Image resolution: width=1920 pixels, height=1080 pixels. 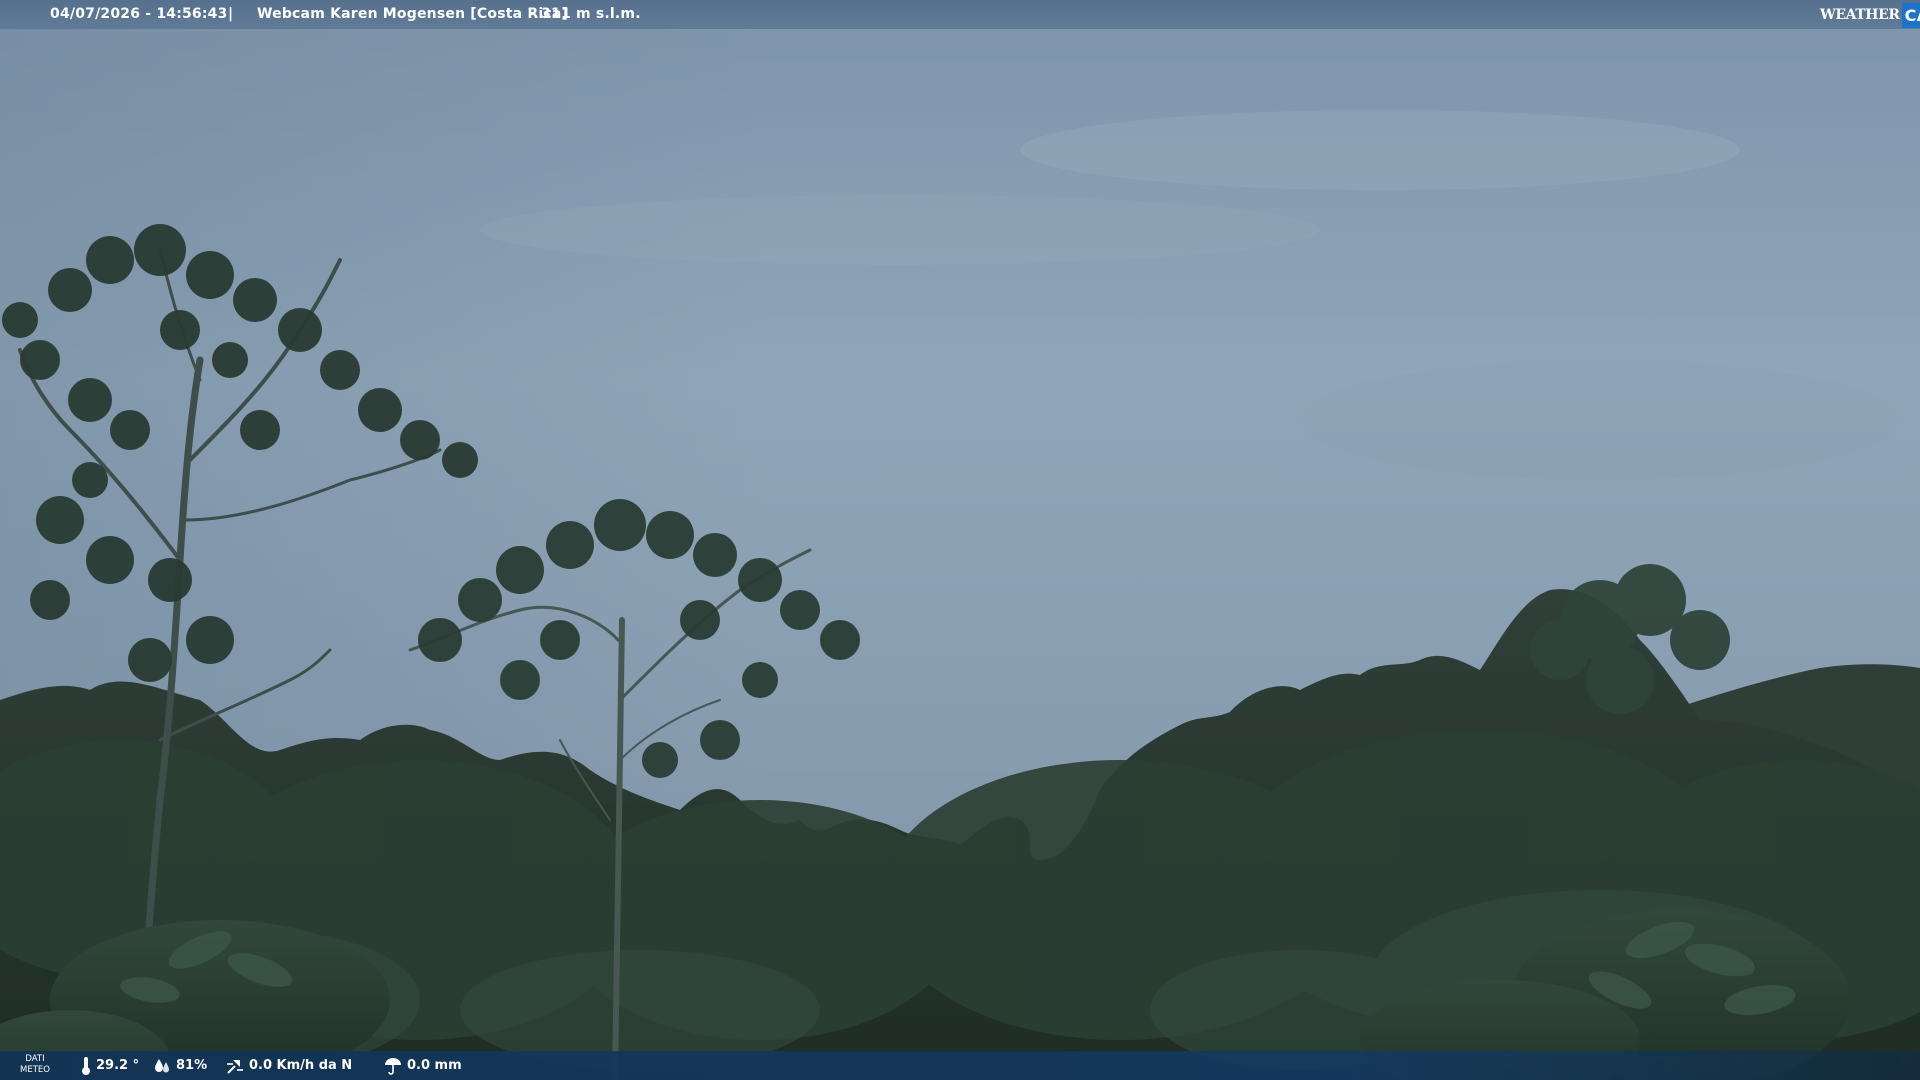 I want to click on humidity-value: 81%, so click(x=192, y=1065).